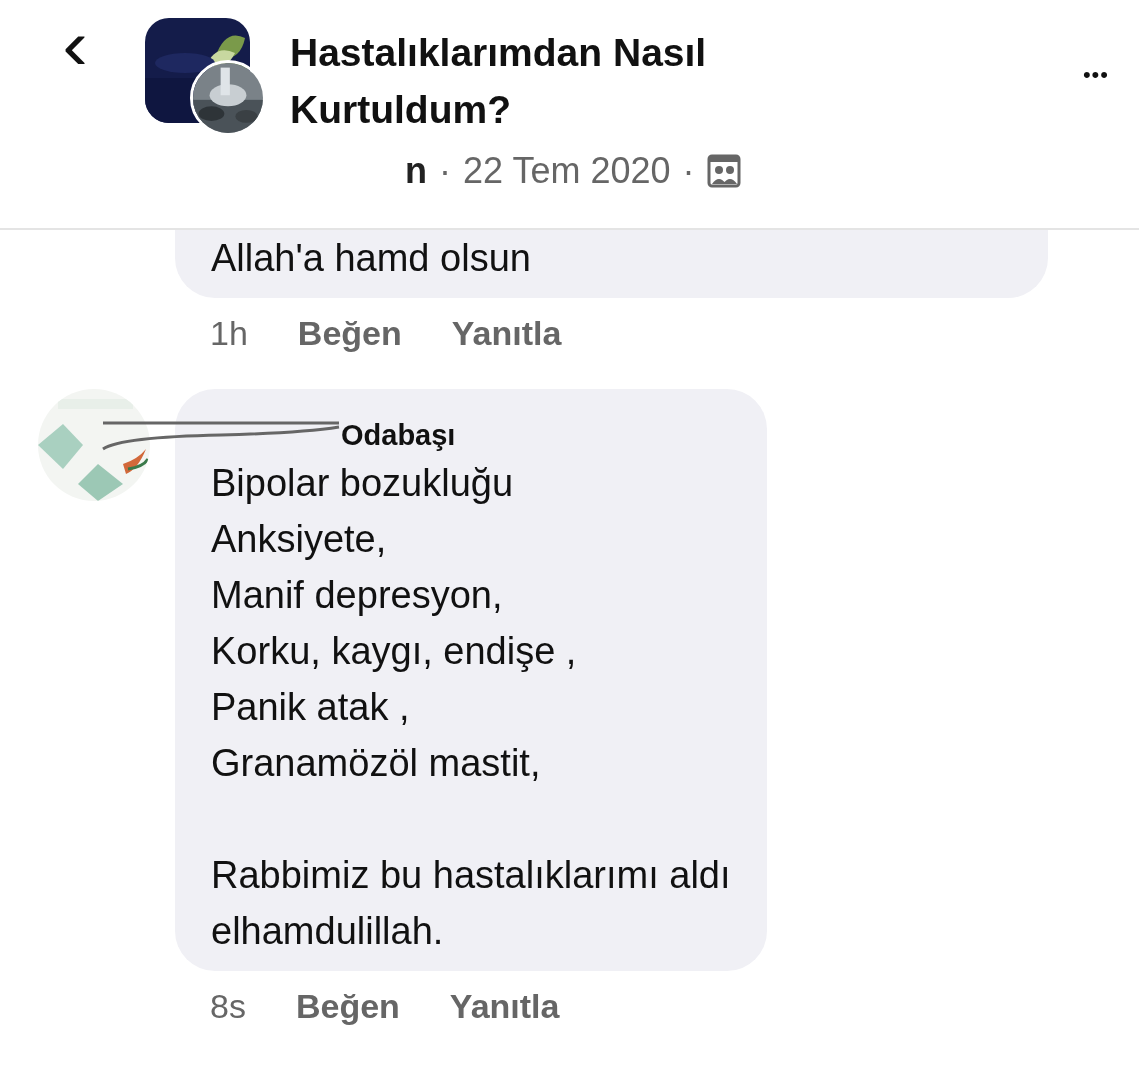 This screenshot has height=1085, width=1139. I want to click on back-button: ‹, so click(75, 45).